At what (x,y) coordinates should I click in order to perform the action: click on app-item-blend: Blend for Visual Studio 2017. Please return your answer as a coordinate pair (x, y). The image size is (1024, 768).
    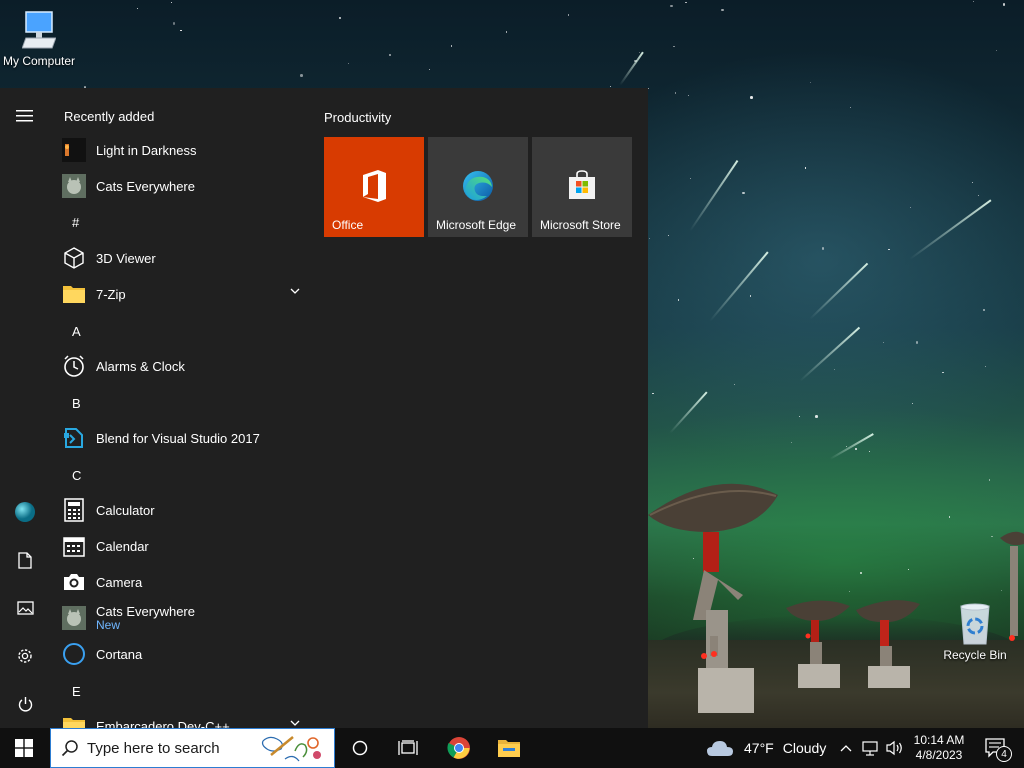
    Looking at the image, I should click on (186, 438).